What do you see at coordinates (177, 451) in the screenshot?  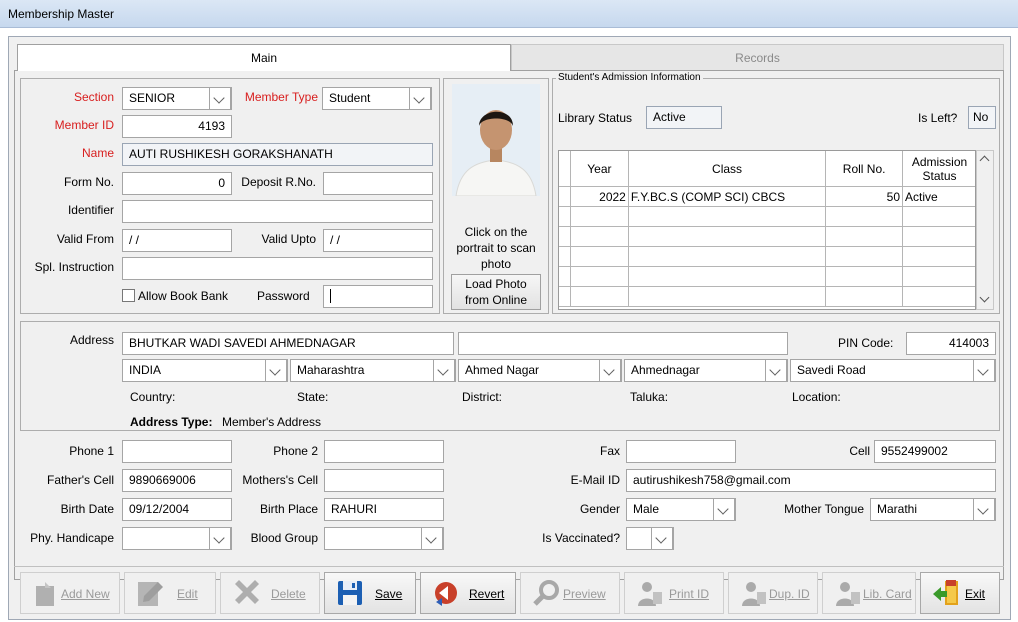 I see `phone1-field` at bounding box center [177, 451].